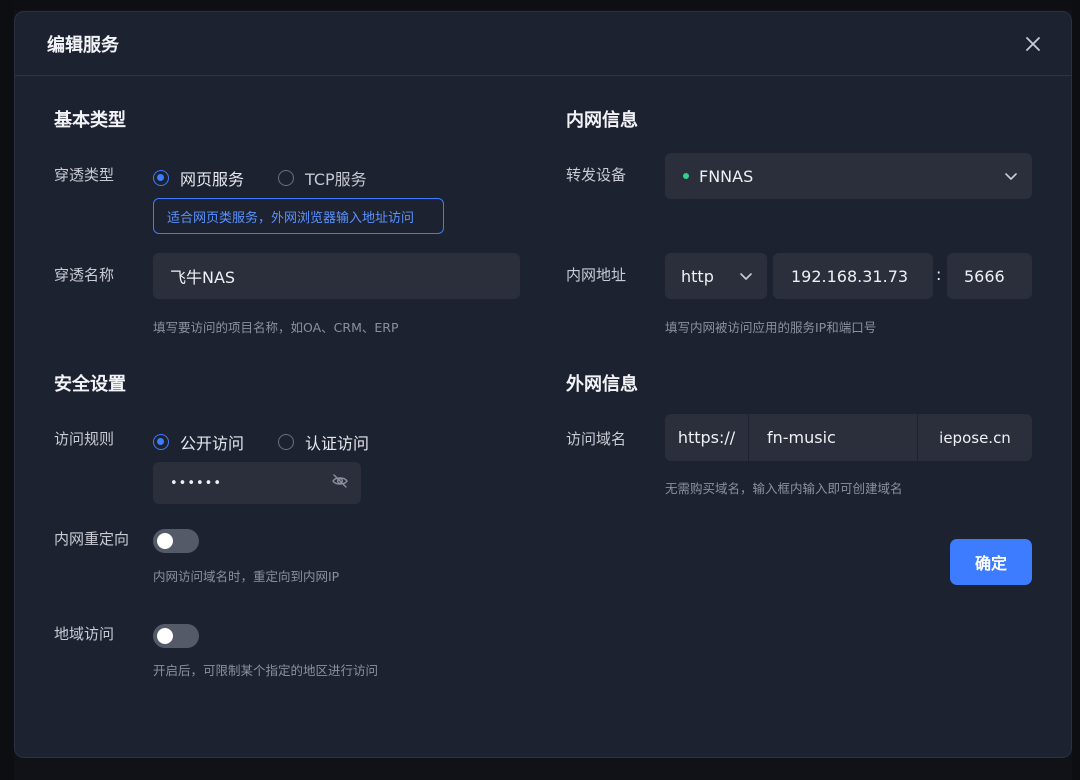 Image resolution: width=1080 pixels, height=780 pixels. What do you see at coordinates (716, 276) in the screenshot?
I see `protocol-select: http` at bounding box center [716, 276].